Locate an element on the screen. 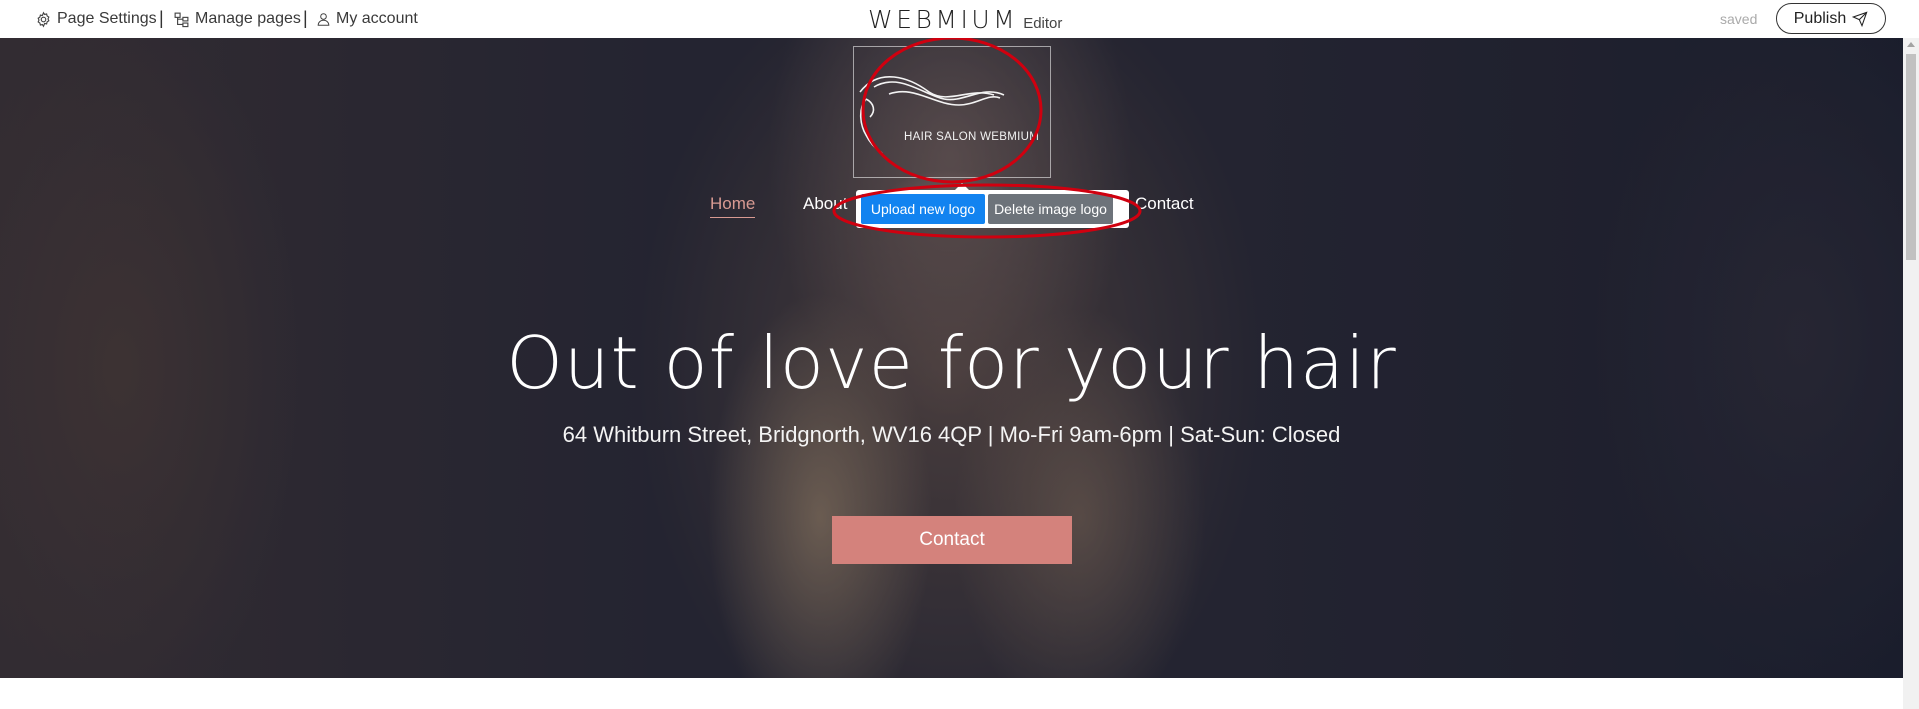 The width and height of the screenshot is (1919, 709). send-icon is located at coordinates (1860, 18).